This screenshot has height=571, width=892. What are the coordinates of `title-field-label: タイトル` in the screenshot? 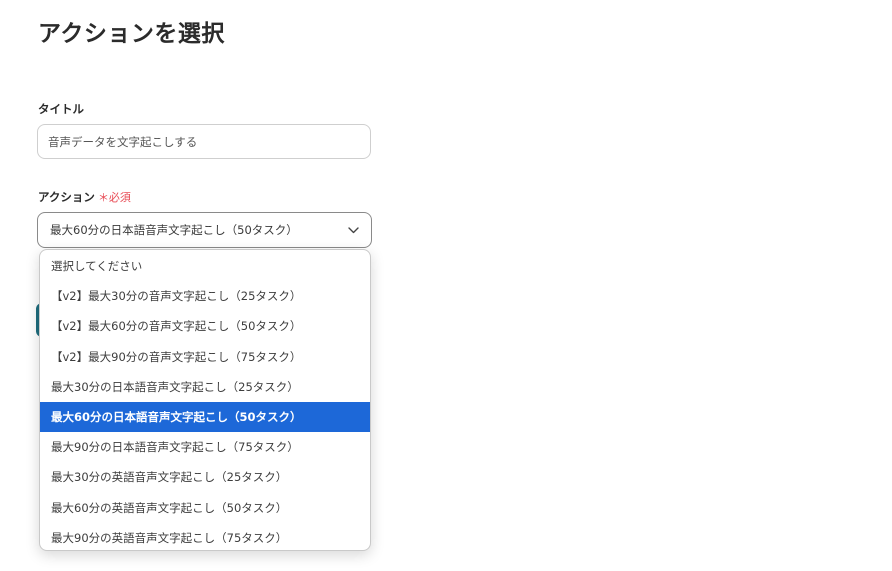 It's located at (61, 109).